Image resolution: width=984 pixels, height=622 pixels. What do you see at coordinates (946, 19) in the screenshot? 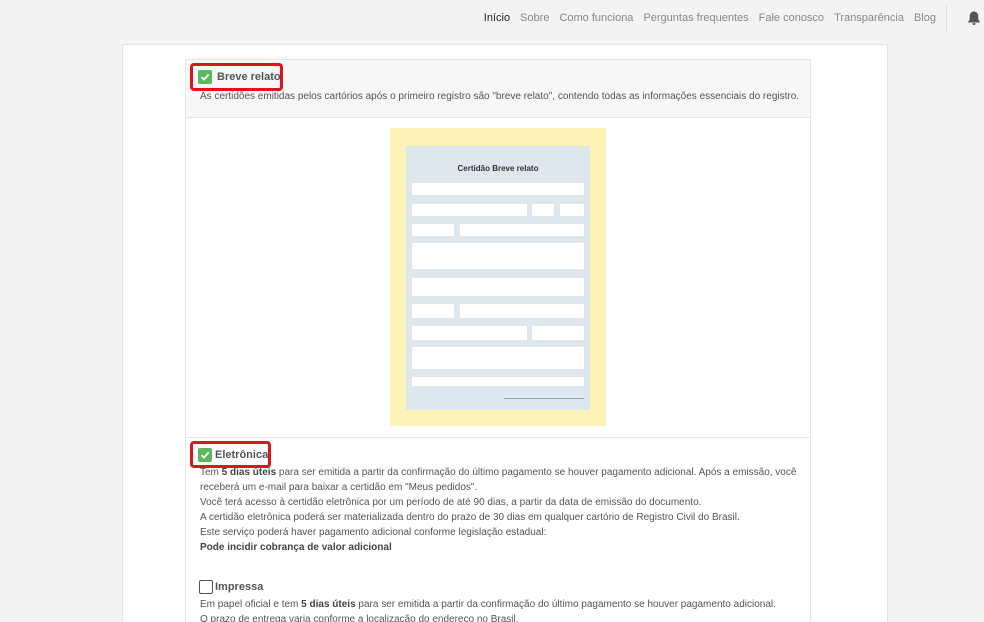
I see `nav-divider` at bounding box center [946, 19].